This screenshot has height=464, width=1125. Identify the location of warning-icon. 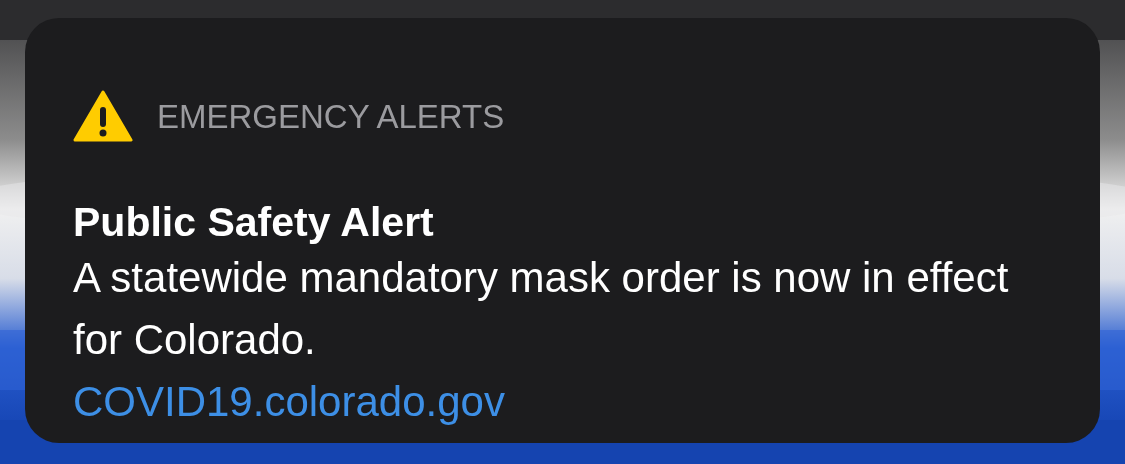
(103, 116).